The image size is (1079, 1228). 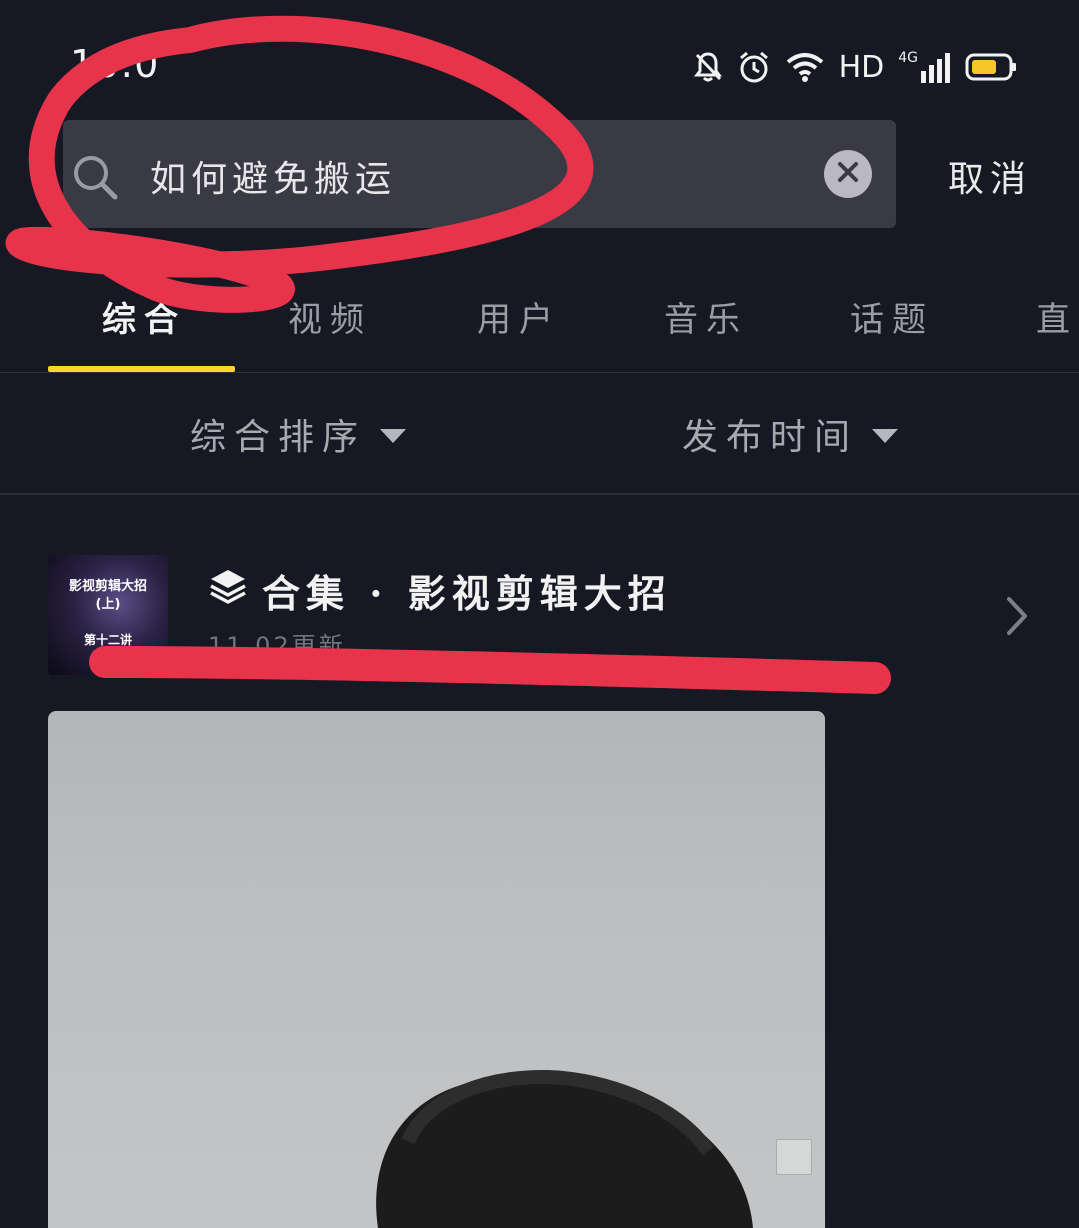 What do you see at coordinates (273, 176) in the screenshot?
I see `search-input: 如何避免搬运` at bounding box center [273, 176].